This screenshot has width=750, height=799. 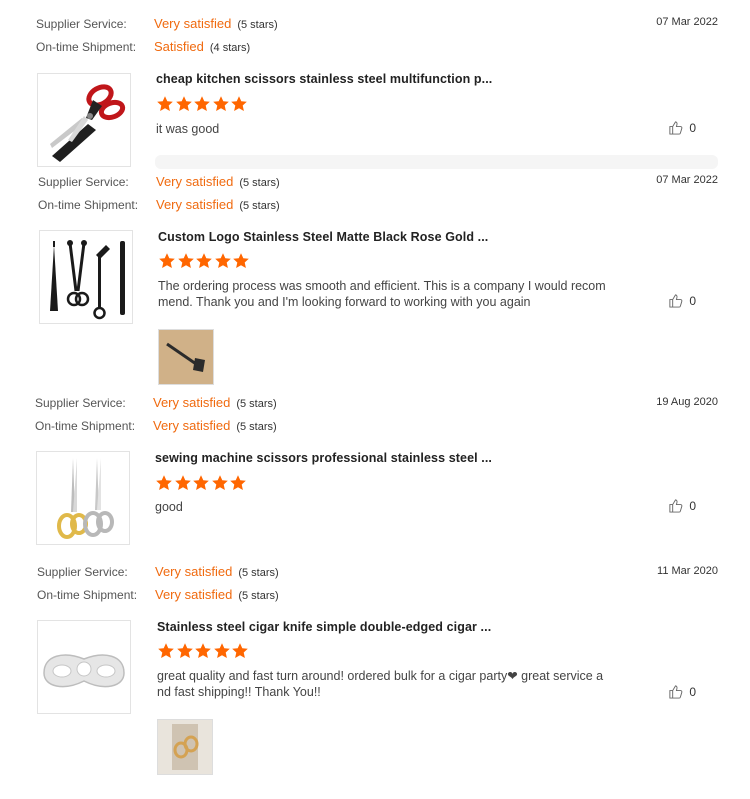 I want to click on ontime-shipment-stars: (4 stars), so click(x=230, y=48).